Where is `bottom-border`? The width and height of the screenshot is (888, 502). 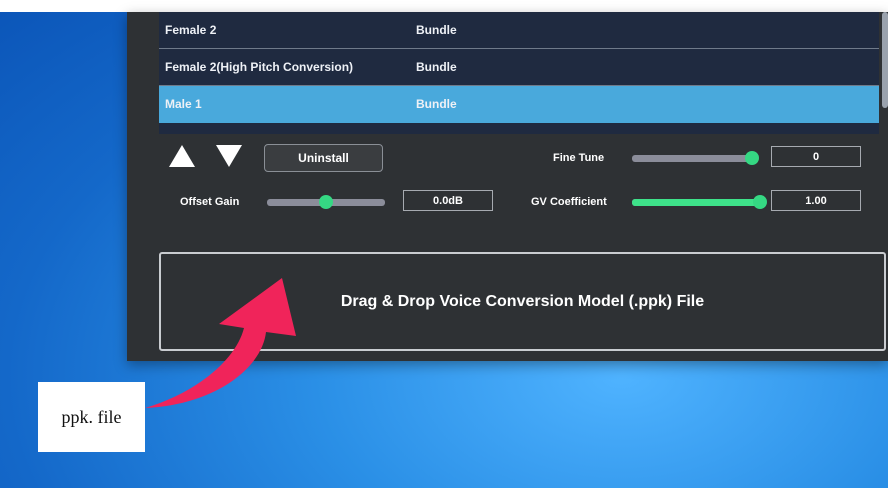
bottom-border is located at coordinates (444, 495).